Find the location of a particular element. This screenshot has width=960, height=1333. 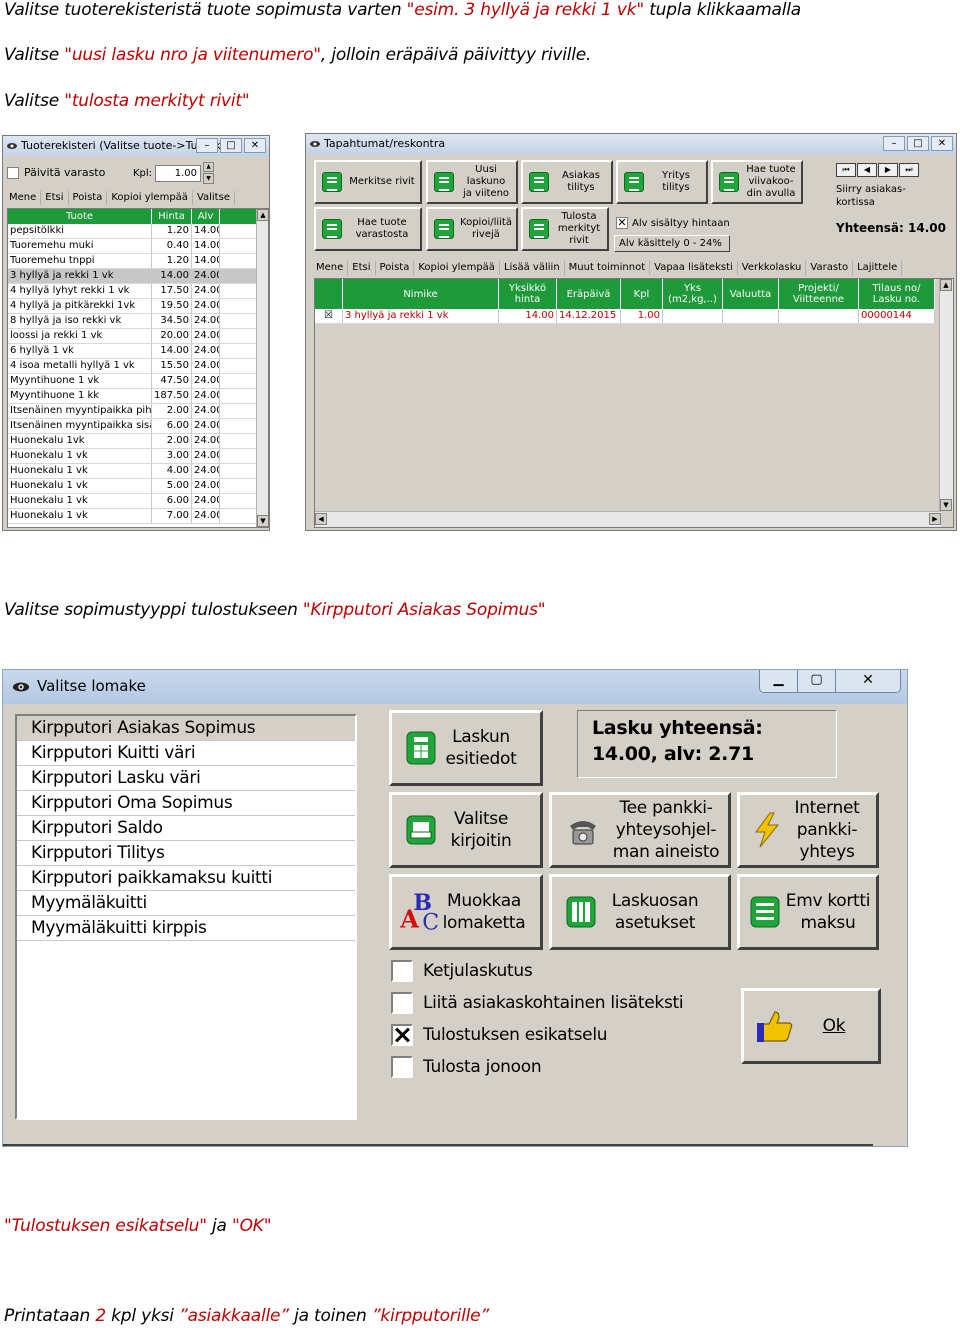

ok-button: Ok is located at coordinates (811, 1026).